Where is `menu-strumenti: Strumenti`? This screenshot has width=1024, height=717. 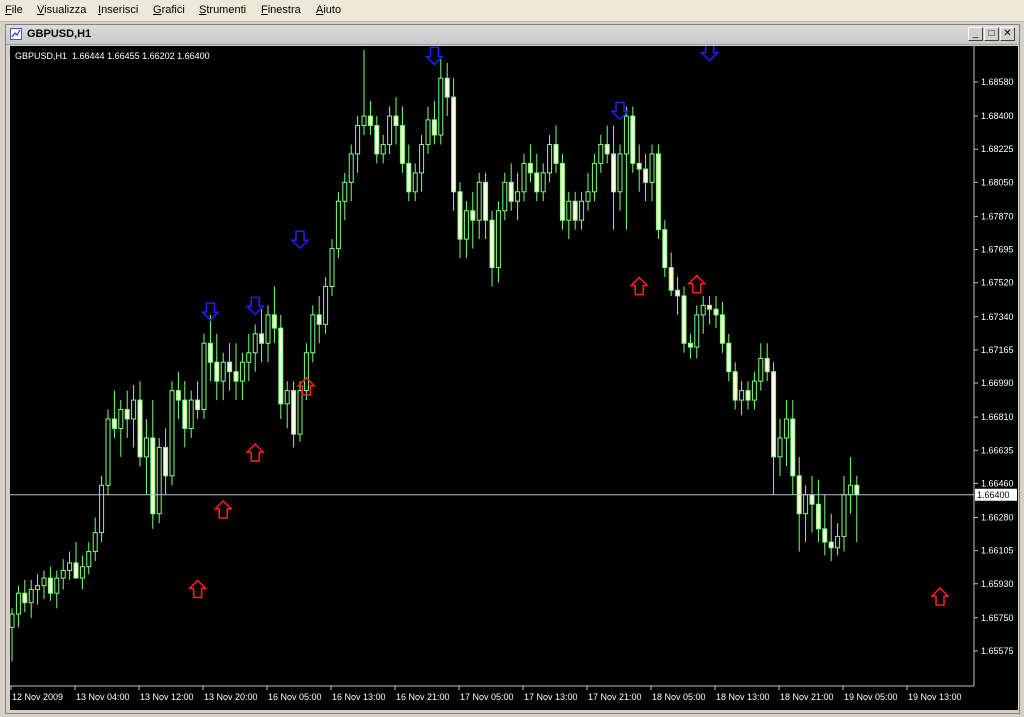 menu-strumenti: Strumenti is located at coordinates (222, 10).